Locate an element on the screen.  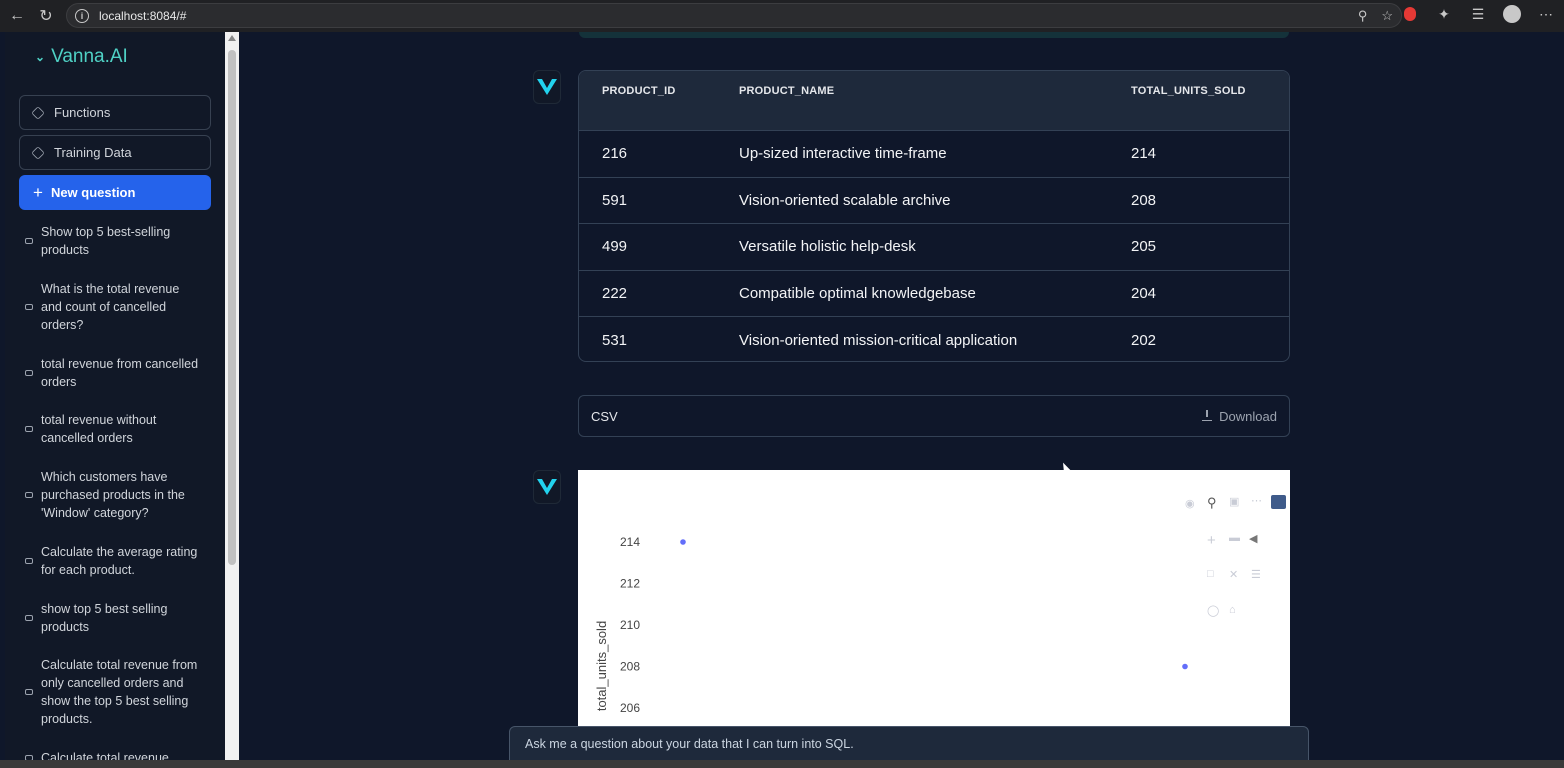
more-menu-icon: ⋯ is located at coordinates (1546, 14).